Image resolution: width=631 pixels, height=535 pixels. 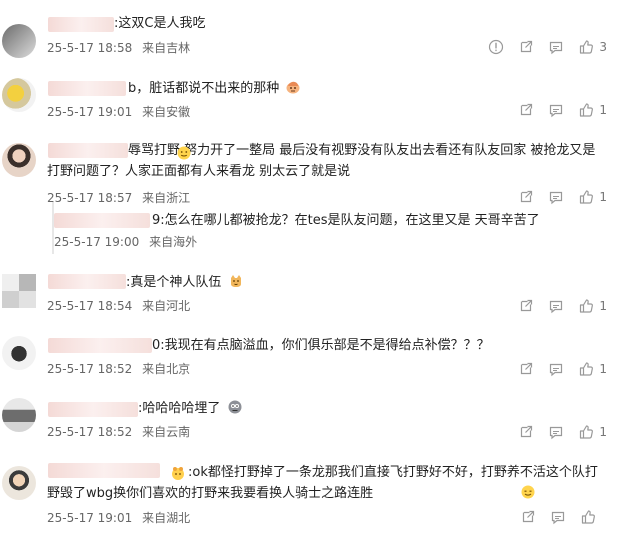 I want to click on comment-meta: 25-5-17 18:52 来自云南, so click(x=121, y=431).